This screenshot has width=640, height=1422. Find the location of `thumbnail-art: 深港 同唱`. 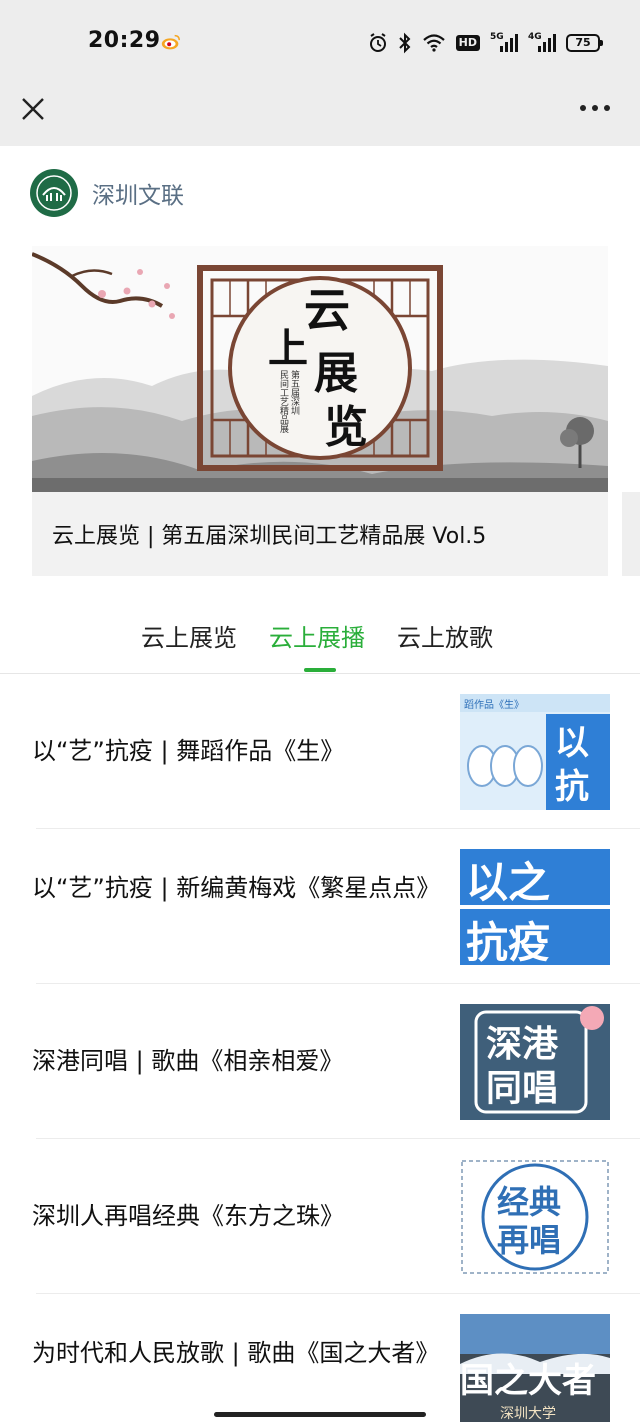

thumbnail-art: 深港 同唱 is located at coordinates (535, 1062).